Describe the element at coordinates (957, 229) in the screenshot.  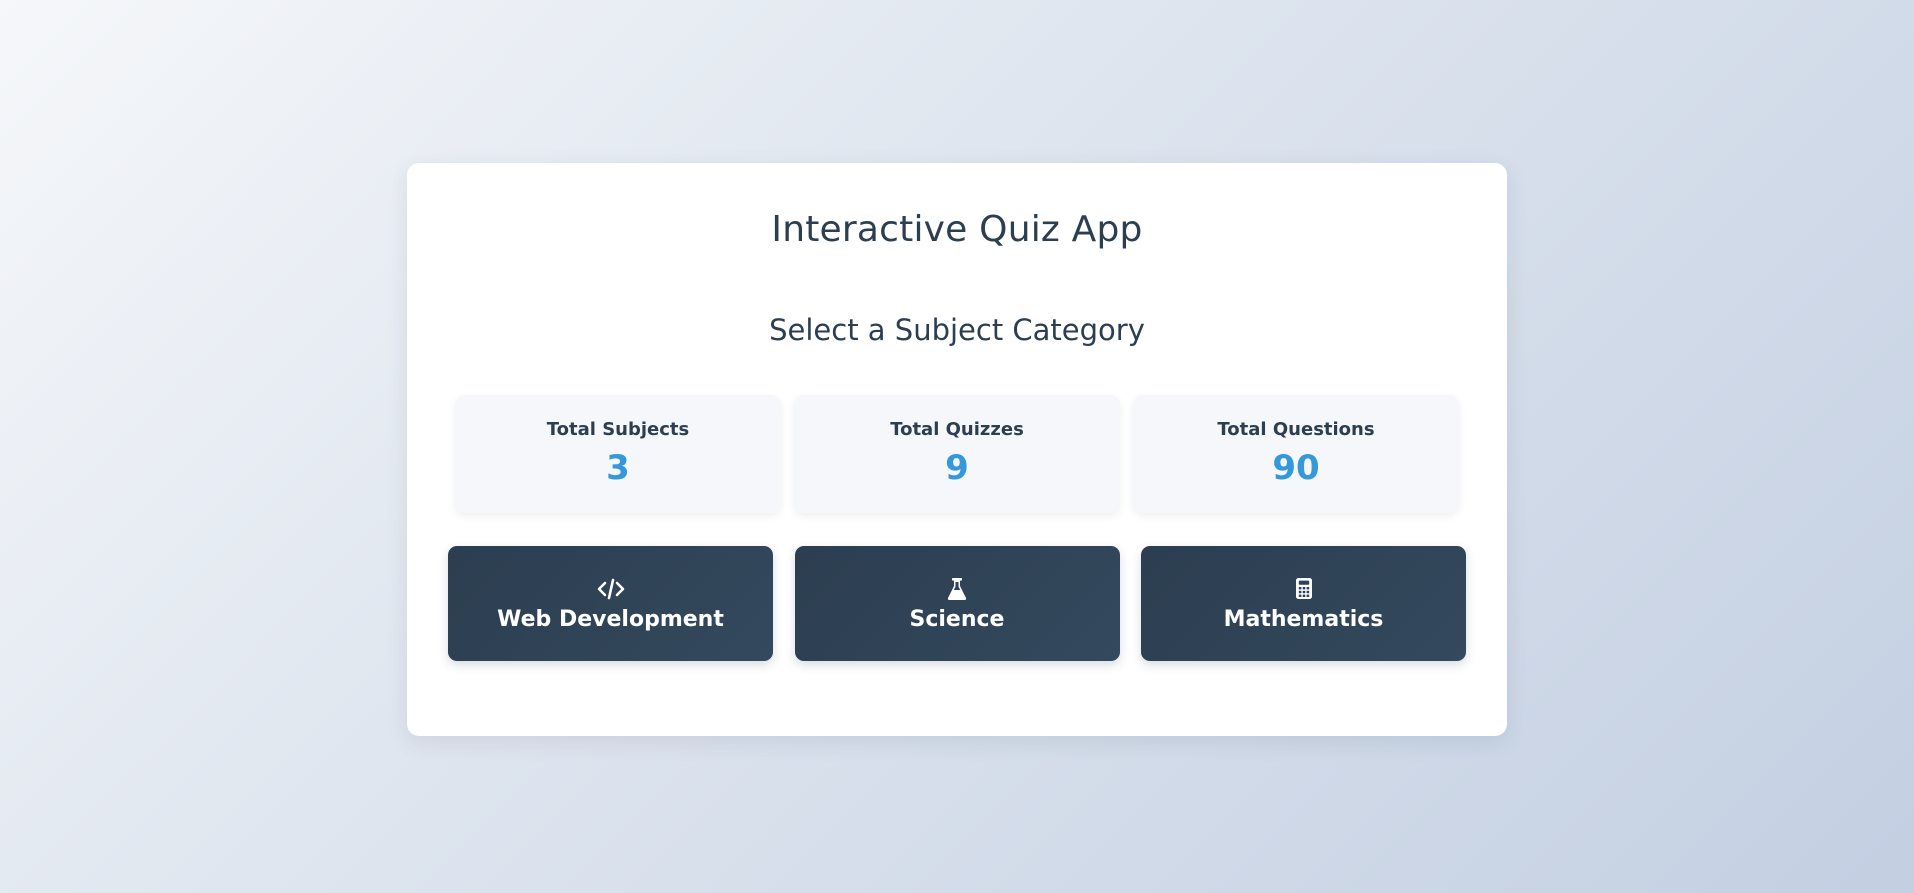
I see `app-title: Interactive Quiz App` at that location.